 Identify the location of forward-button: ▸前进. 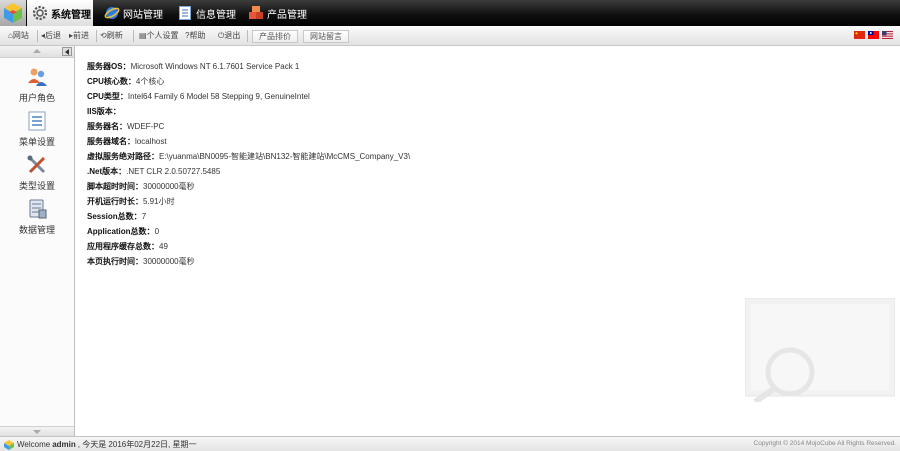
(79, 36).